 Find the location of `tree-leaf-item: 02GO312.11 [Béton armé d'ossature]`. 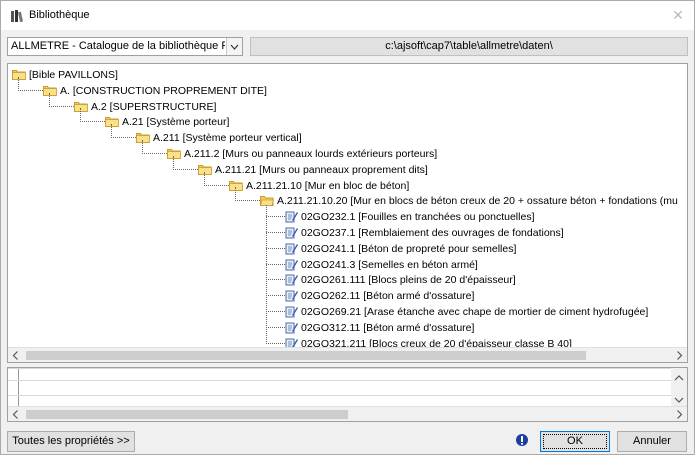

tree-leaf-item: 02GO312.11 [Béton armé d'ossature] is located at coordinates (347, 328).